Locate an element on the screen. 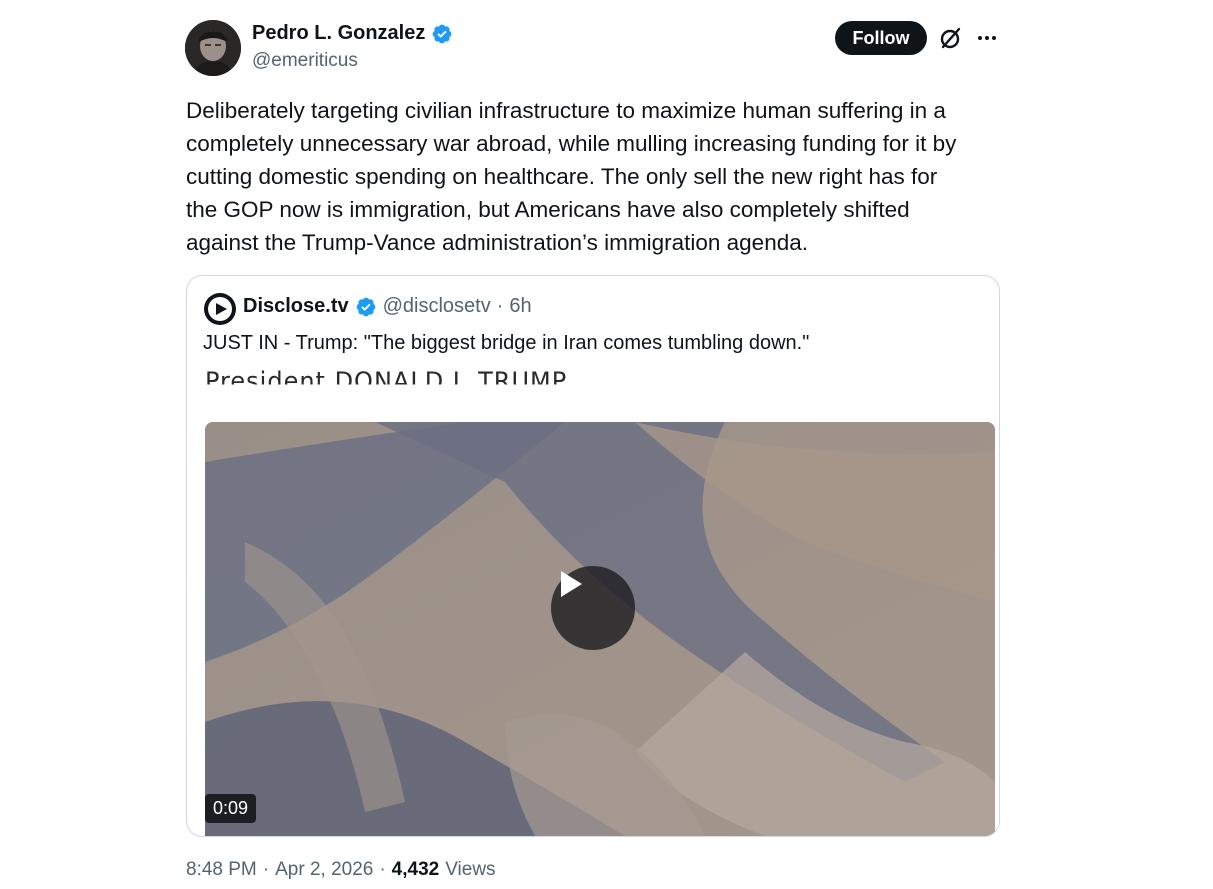 This screenshot has height=889, width=1213. author-avatar is located at coordinates (213, 48).